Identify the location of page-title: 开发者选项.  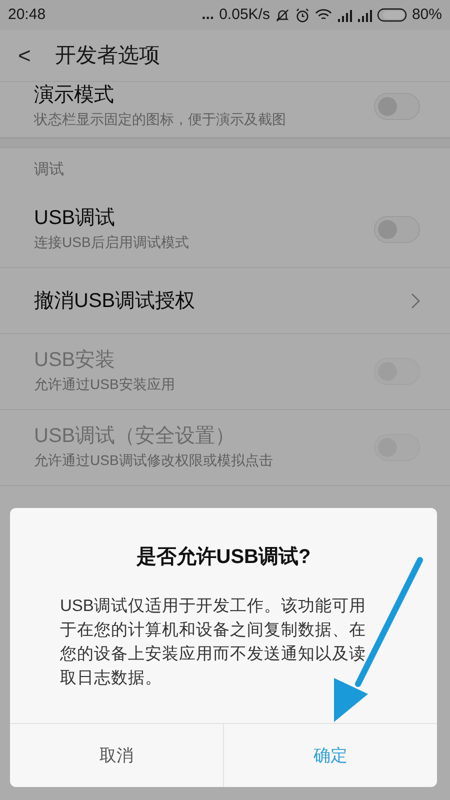
(107, 55).